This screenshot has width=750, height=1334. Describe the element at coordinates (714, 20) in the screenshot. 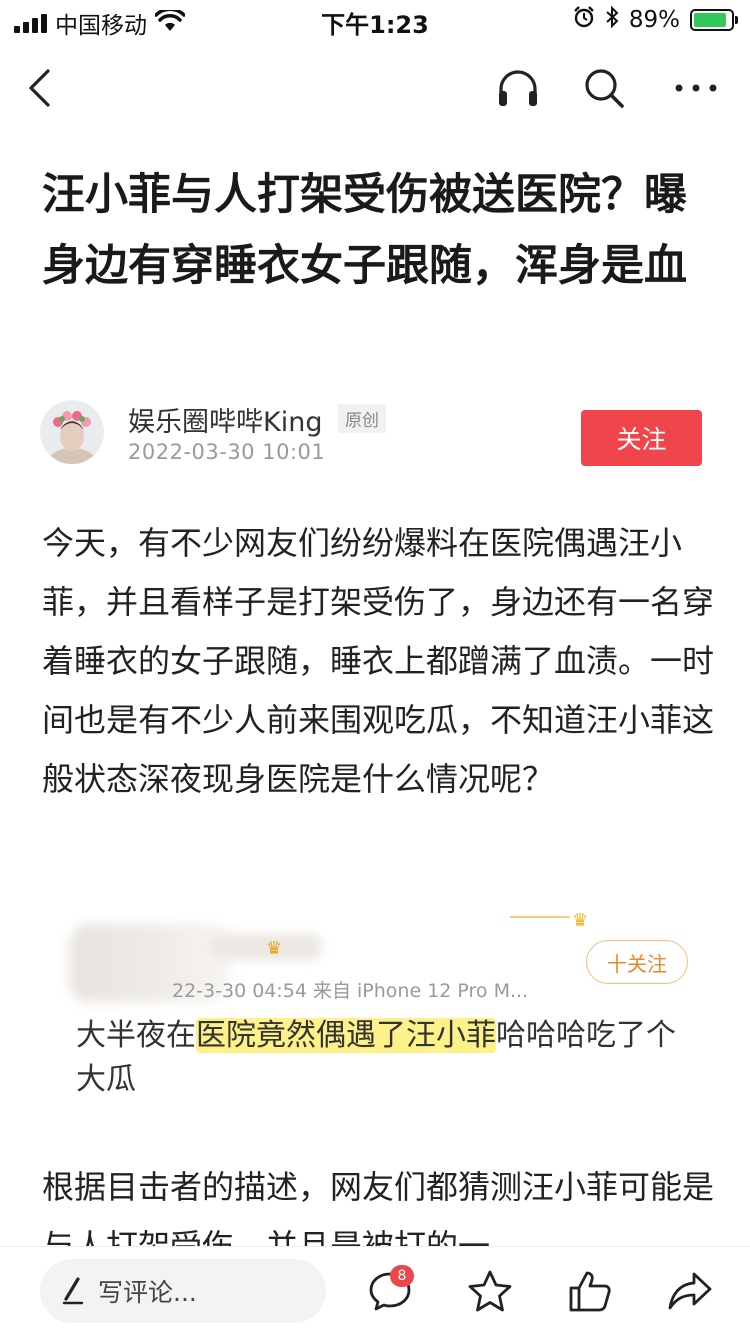

I see `battery-charging-icon` at that location.